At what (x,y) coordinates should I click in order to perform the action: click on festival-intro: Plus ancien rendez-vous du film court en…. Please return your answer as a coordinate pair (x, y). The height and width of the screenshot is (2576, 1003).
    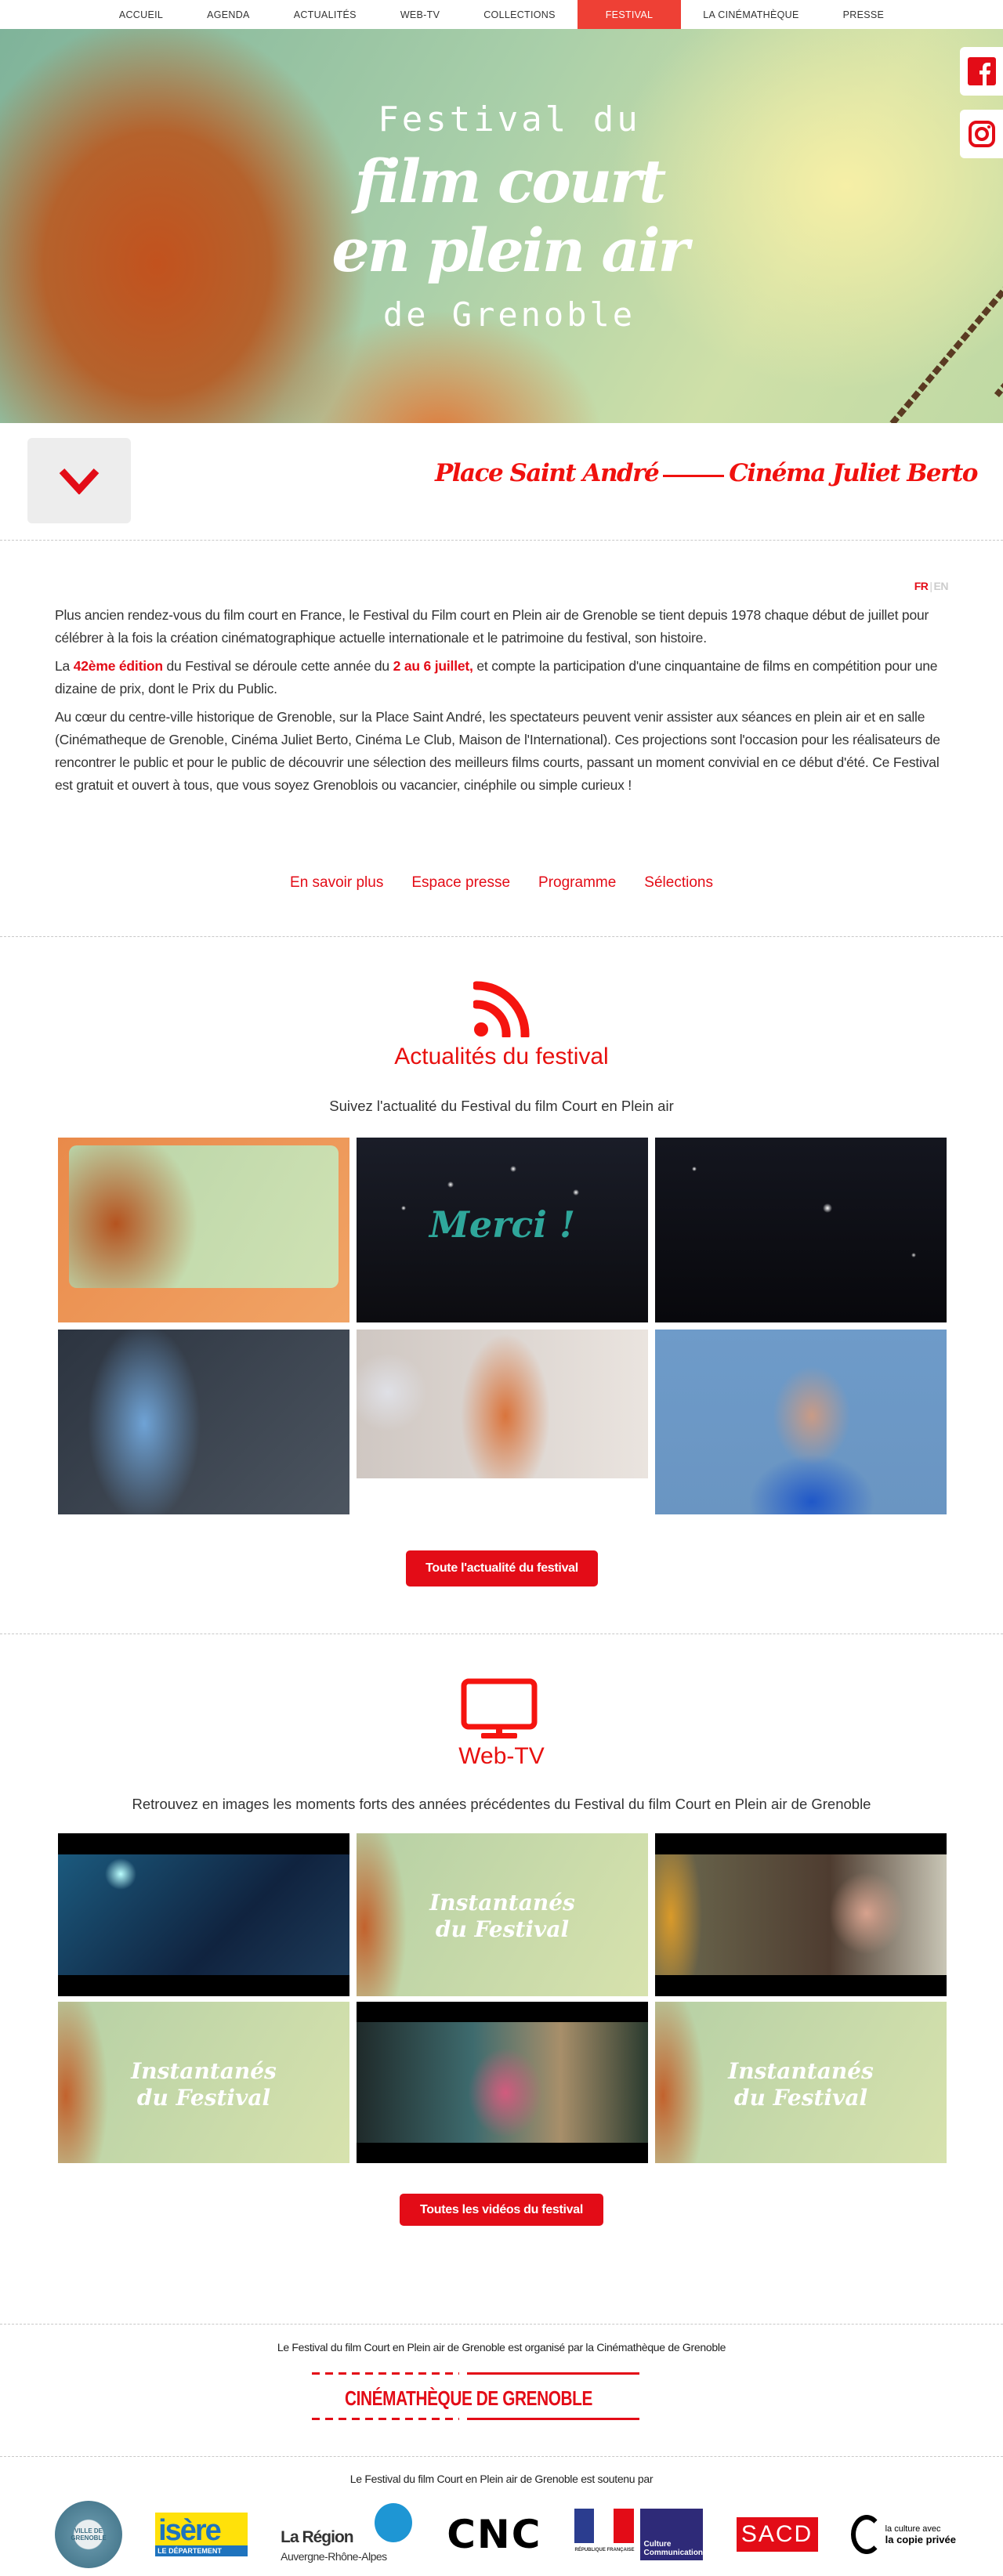
    Looking at the image, I should click on (503, 703).